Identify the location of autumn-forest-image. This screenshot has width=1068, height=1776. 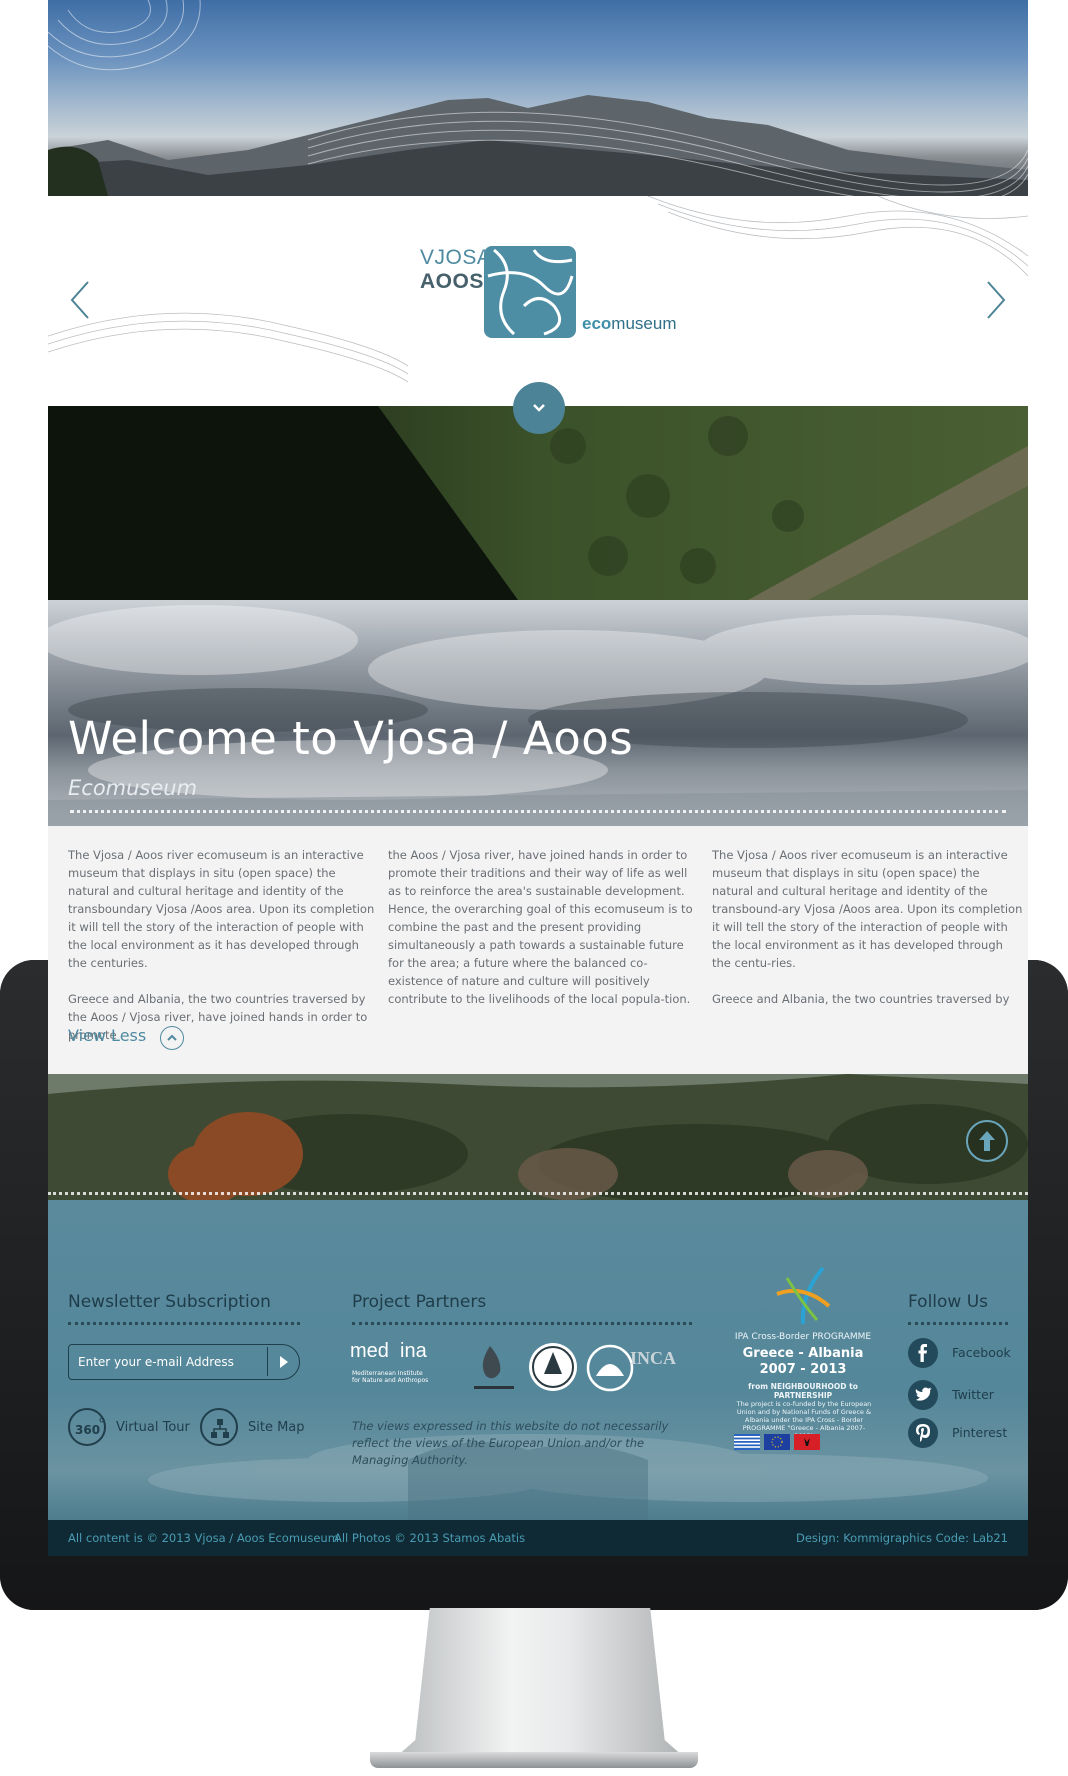
(538, 1137).